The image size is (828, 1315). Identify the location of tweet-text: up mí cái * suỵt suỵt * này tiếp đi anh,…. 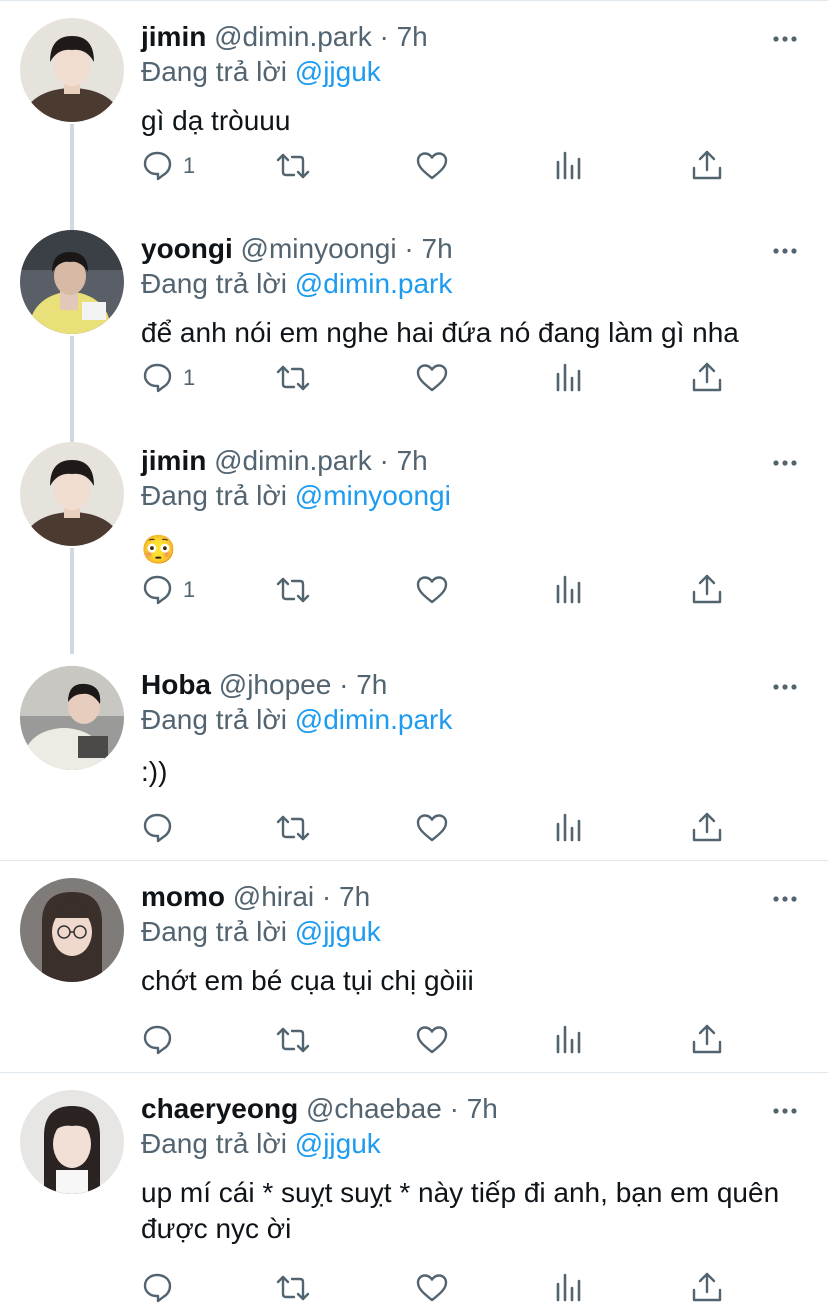
(460, 1210).